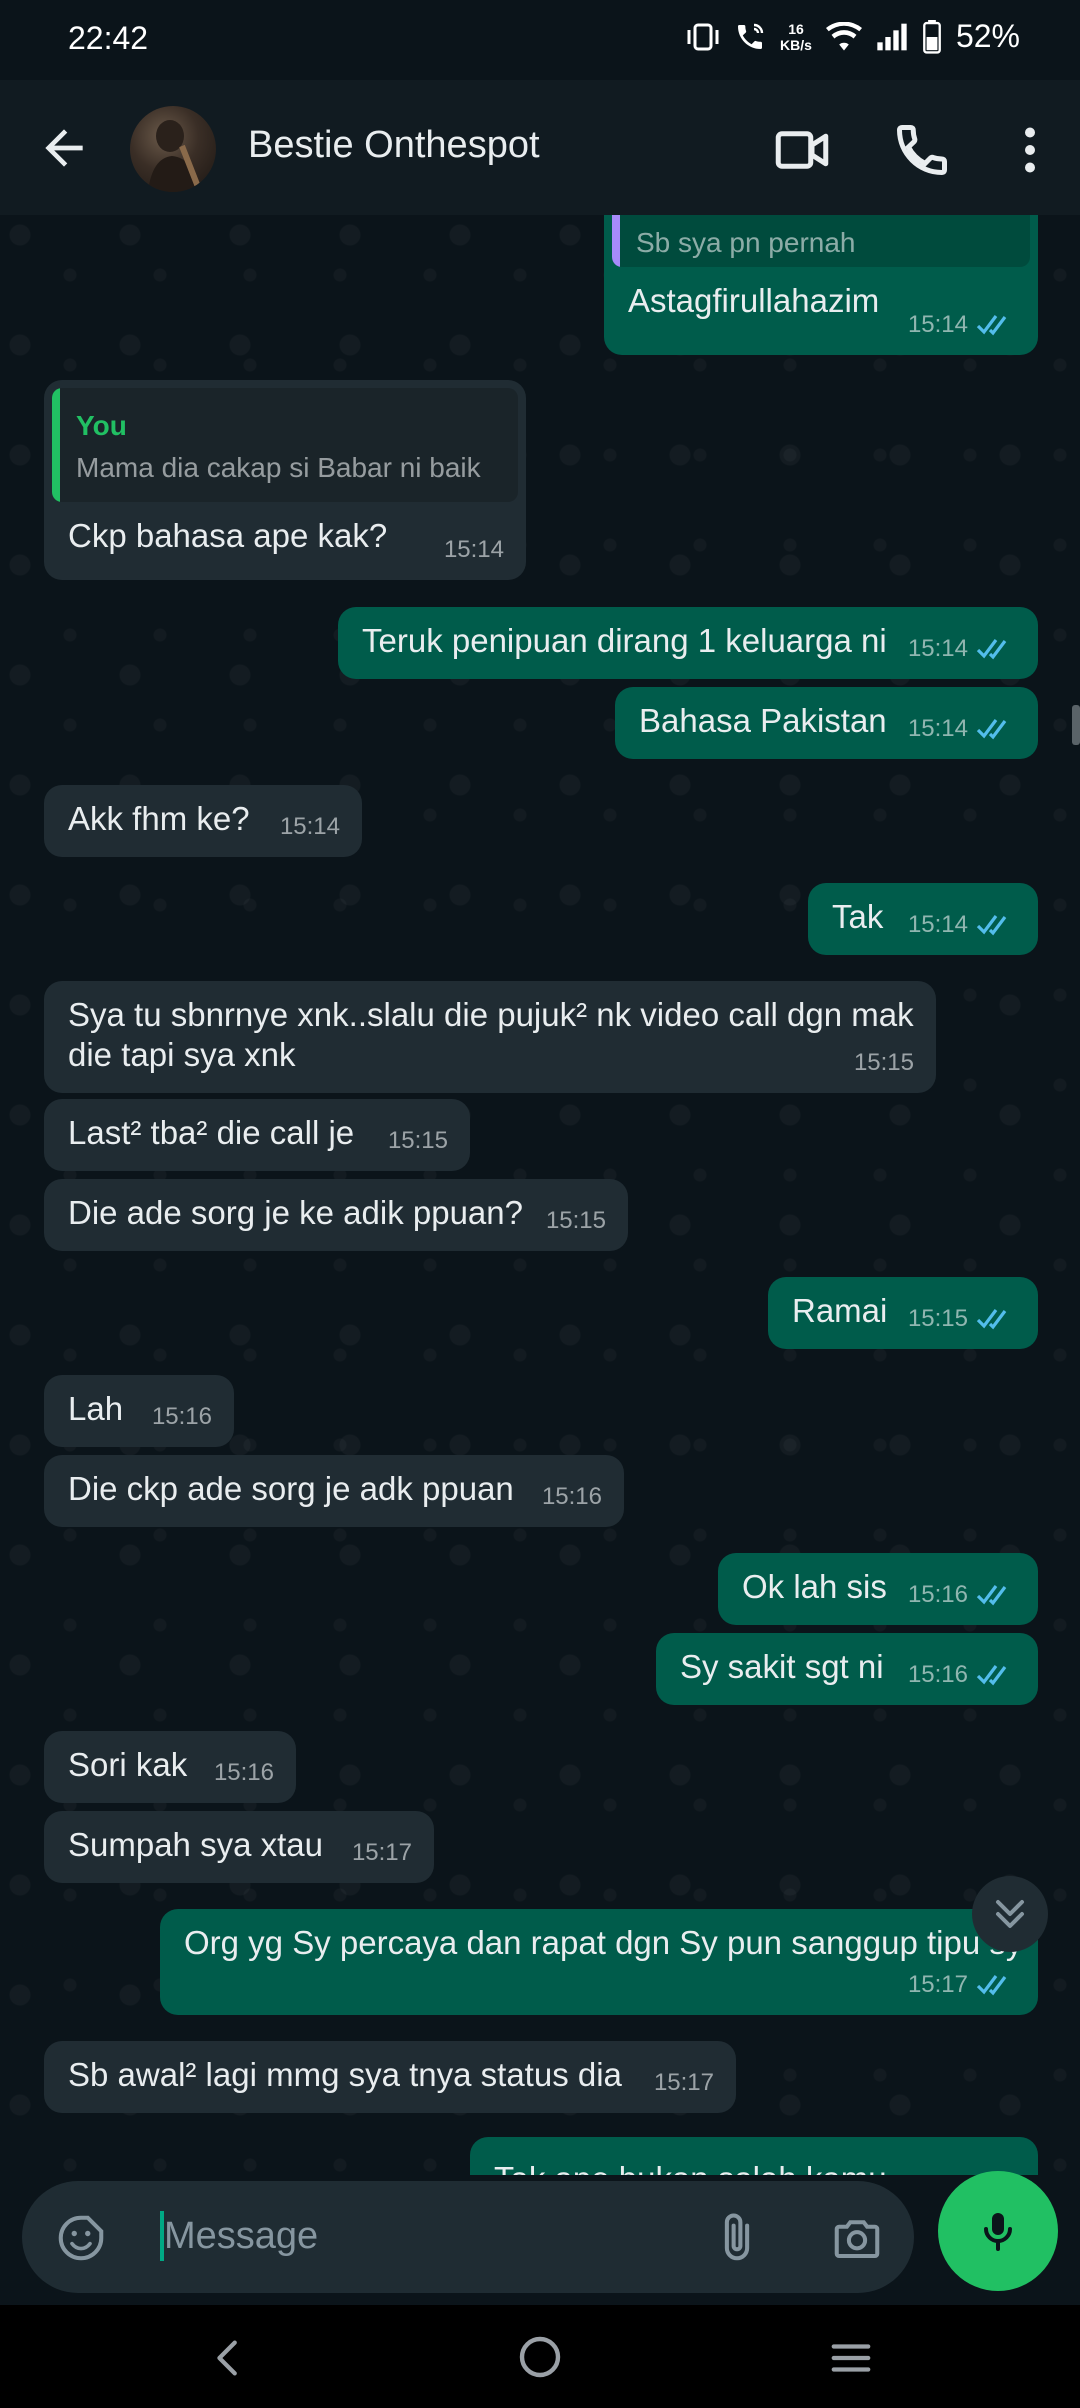 This screenshot has width=1080, height=2408. I want to click on message-meta: 15:15, so click(418, 1141).